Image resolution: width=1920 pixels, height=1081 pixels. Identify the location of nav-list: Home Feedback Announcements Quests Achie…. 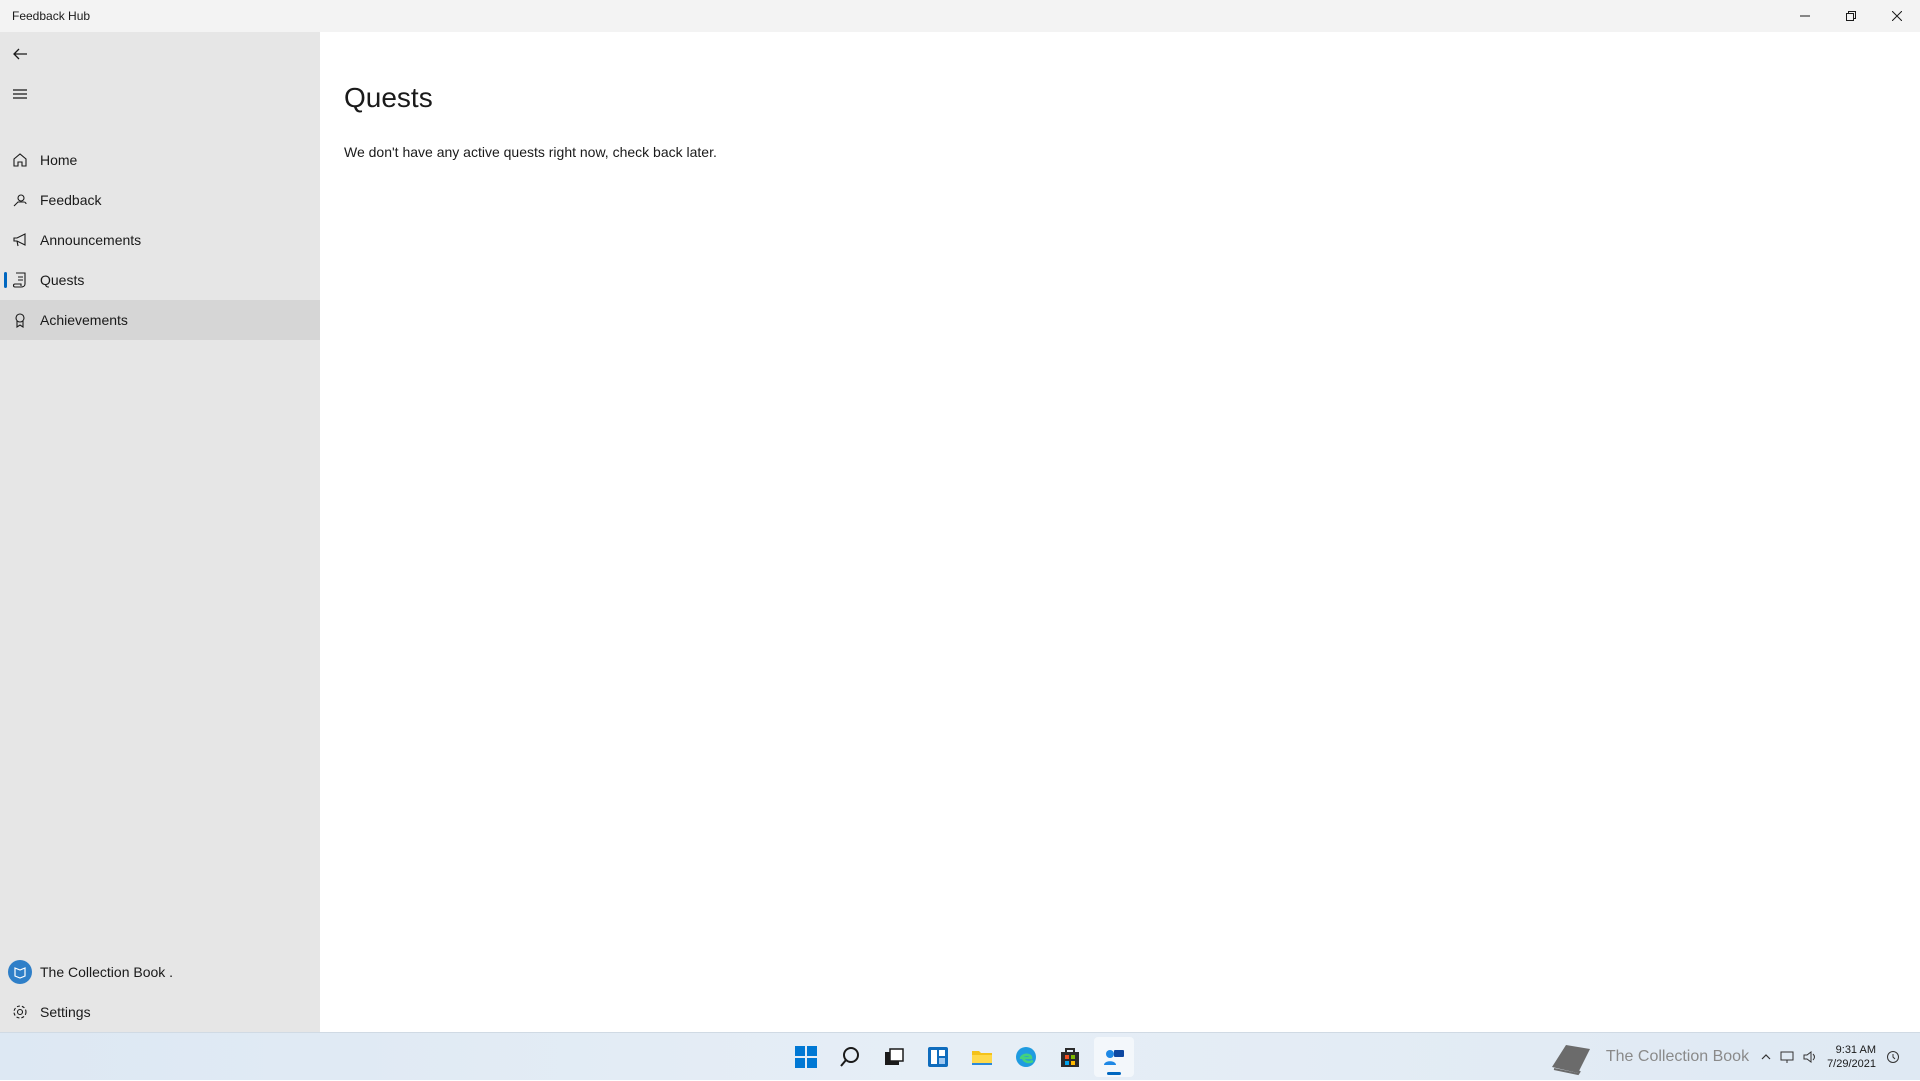
(160, 240).